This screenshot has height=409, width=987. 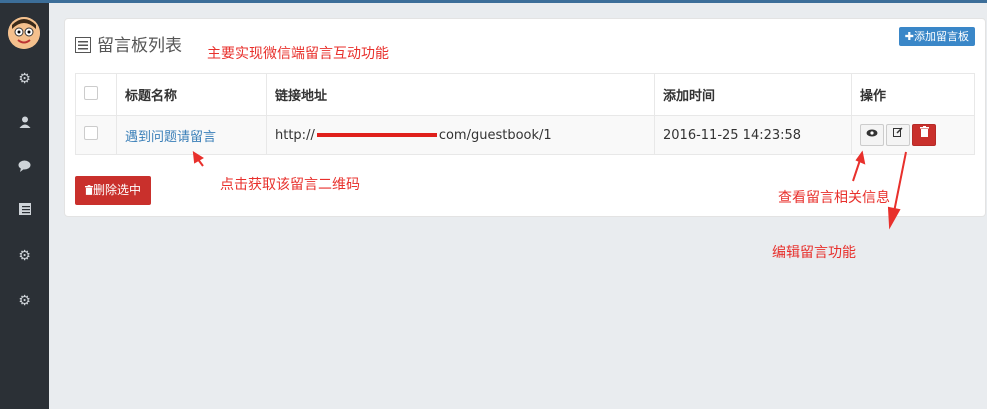 I want to click on arrow-qr-head, so click(x=198, y=157).